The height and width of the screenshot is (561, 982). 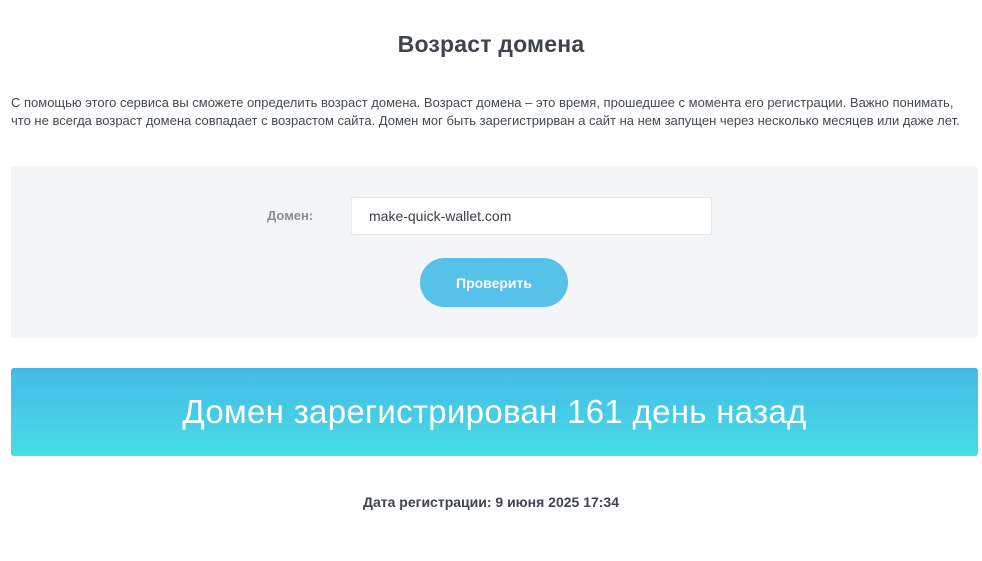 I want to click on check-button: Проверить, so click(x=494, y=282).